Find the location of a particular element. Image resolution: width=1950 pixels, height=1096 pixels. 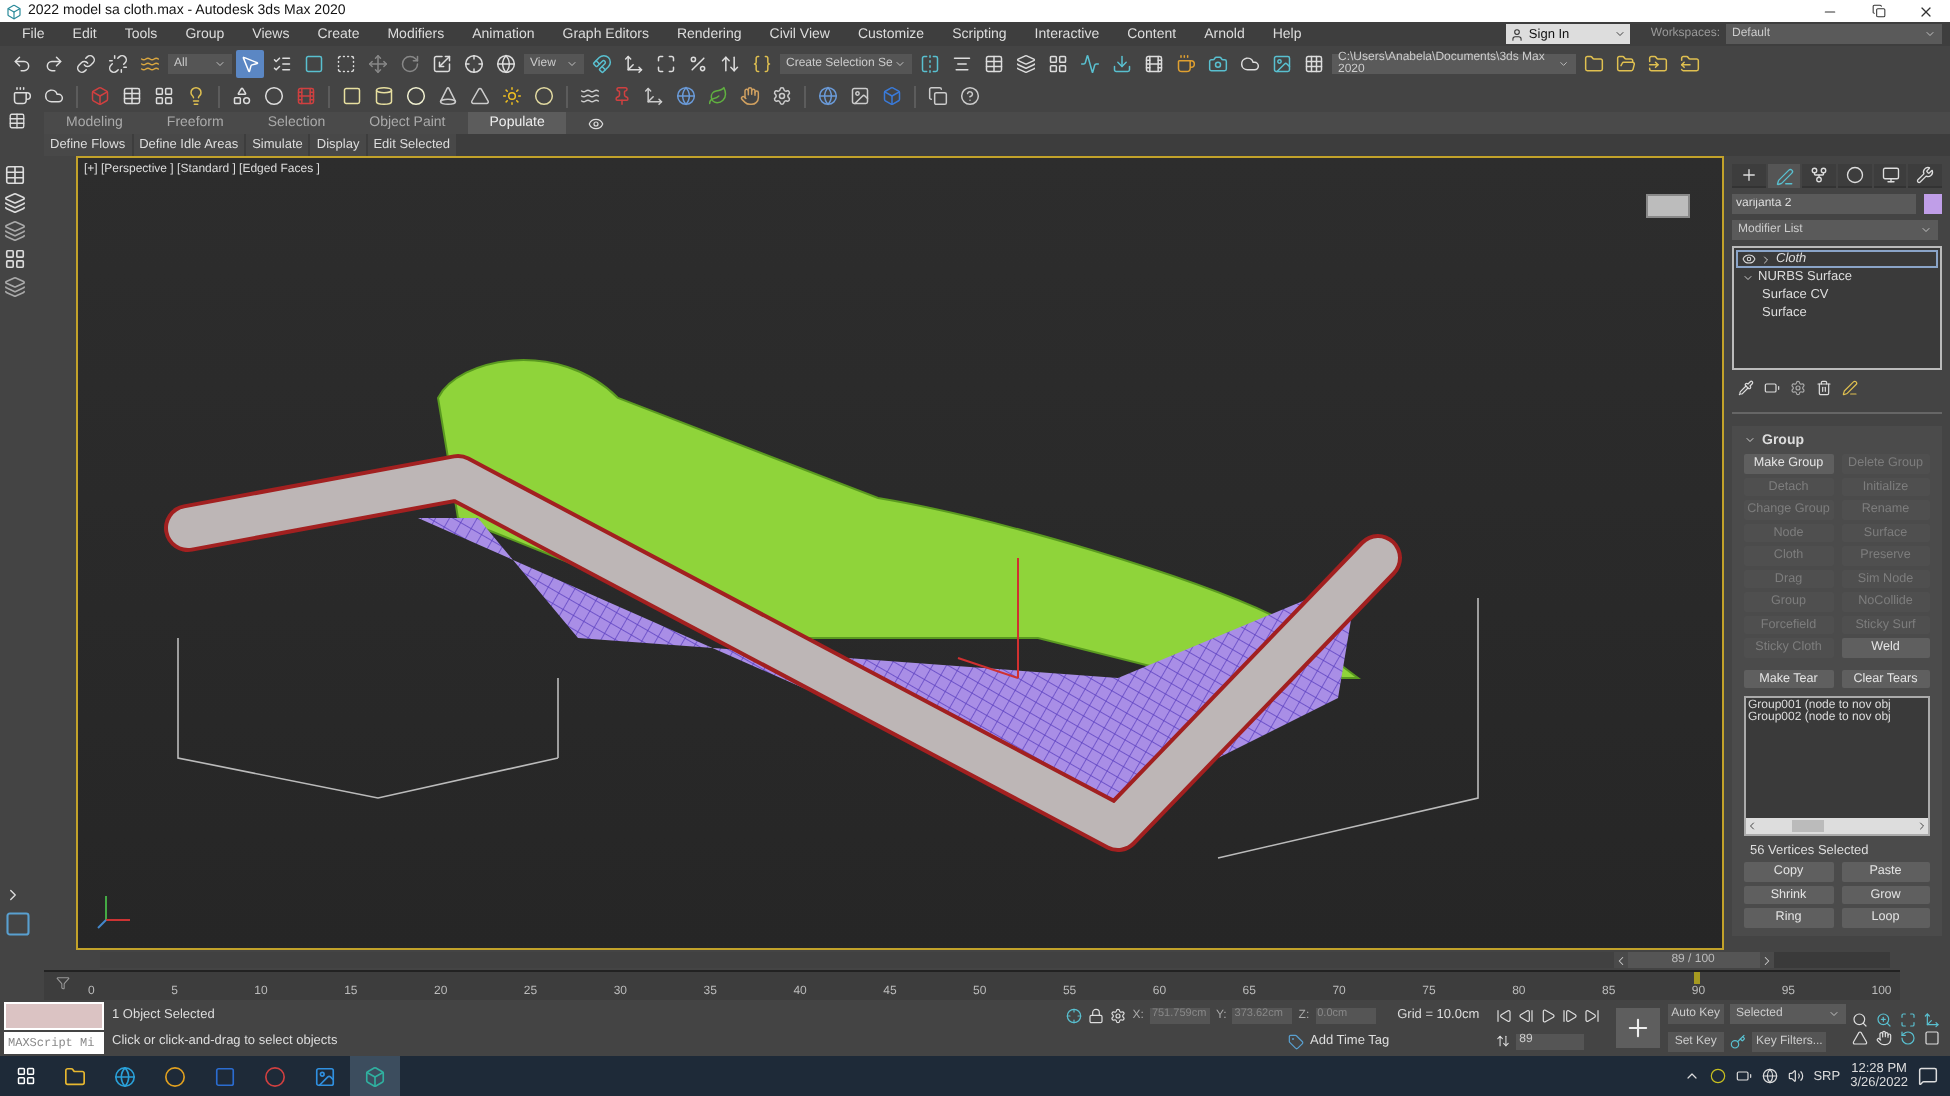

move-icon is located at coordinates (378, 63).